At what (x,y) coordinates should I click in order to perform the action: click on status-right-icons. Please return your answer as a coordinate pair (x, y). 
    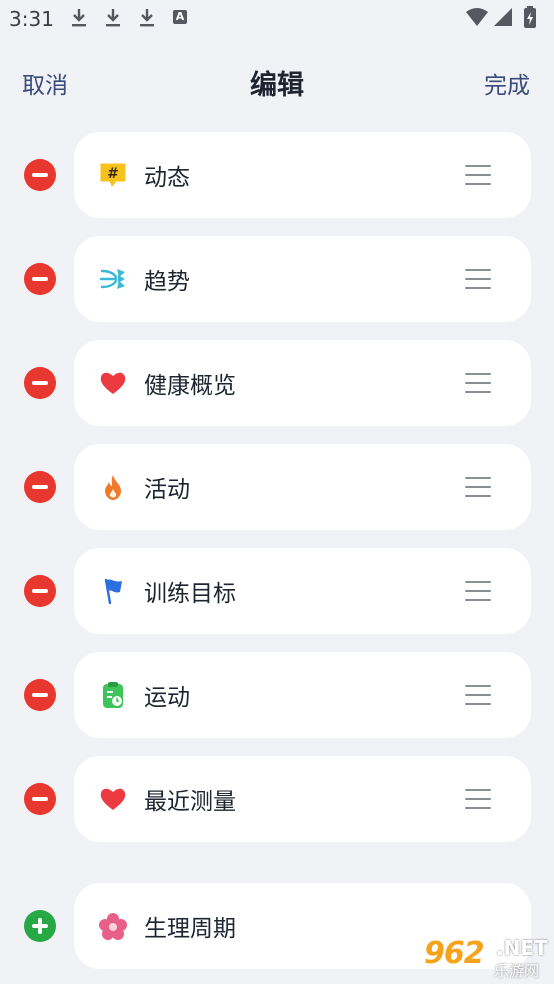
    Looking at the image, I should click on (501, 17).